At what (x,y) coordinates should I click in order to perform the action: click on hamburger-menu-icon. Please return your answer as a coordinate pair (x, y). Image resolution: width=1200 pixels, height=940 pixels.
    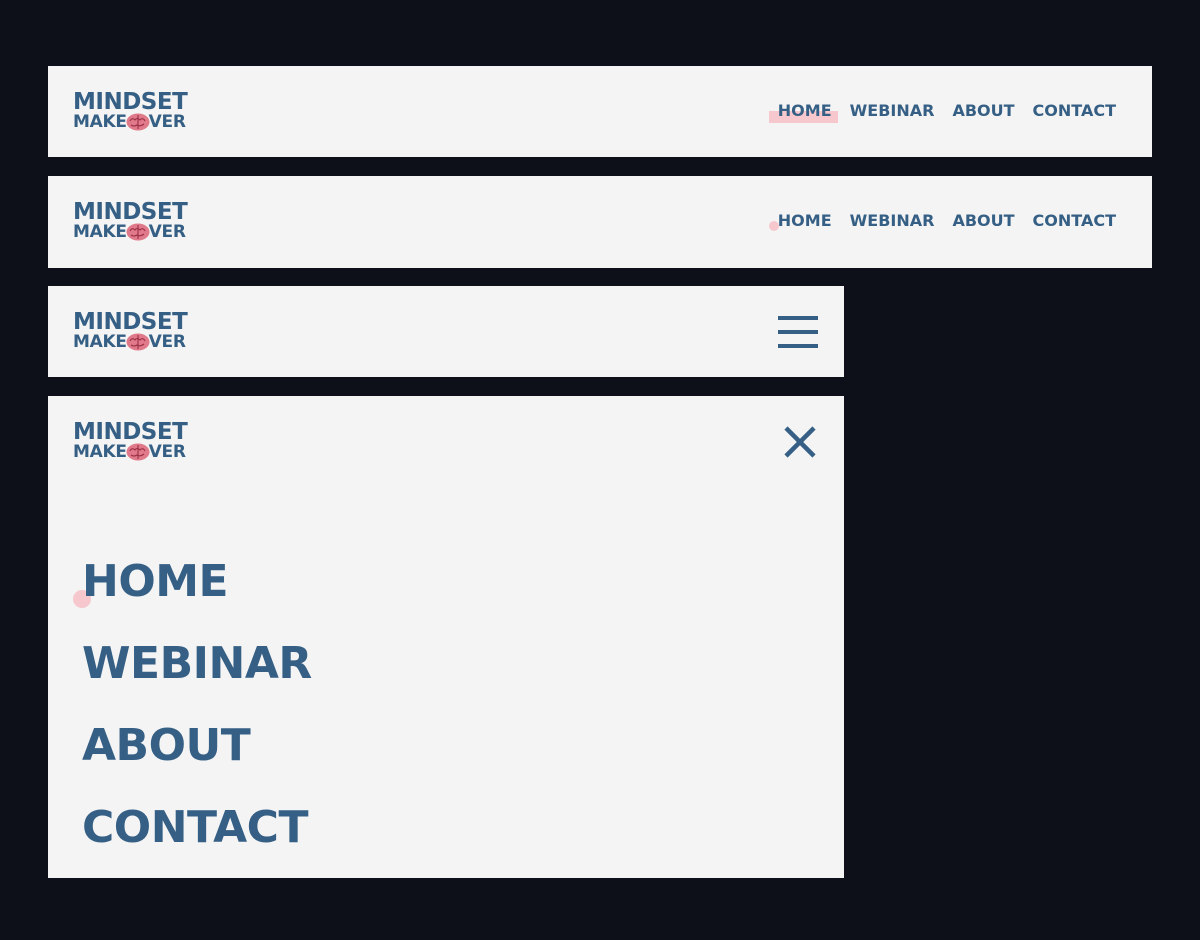
    Looking at the image, I should click on (798, 332).